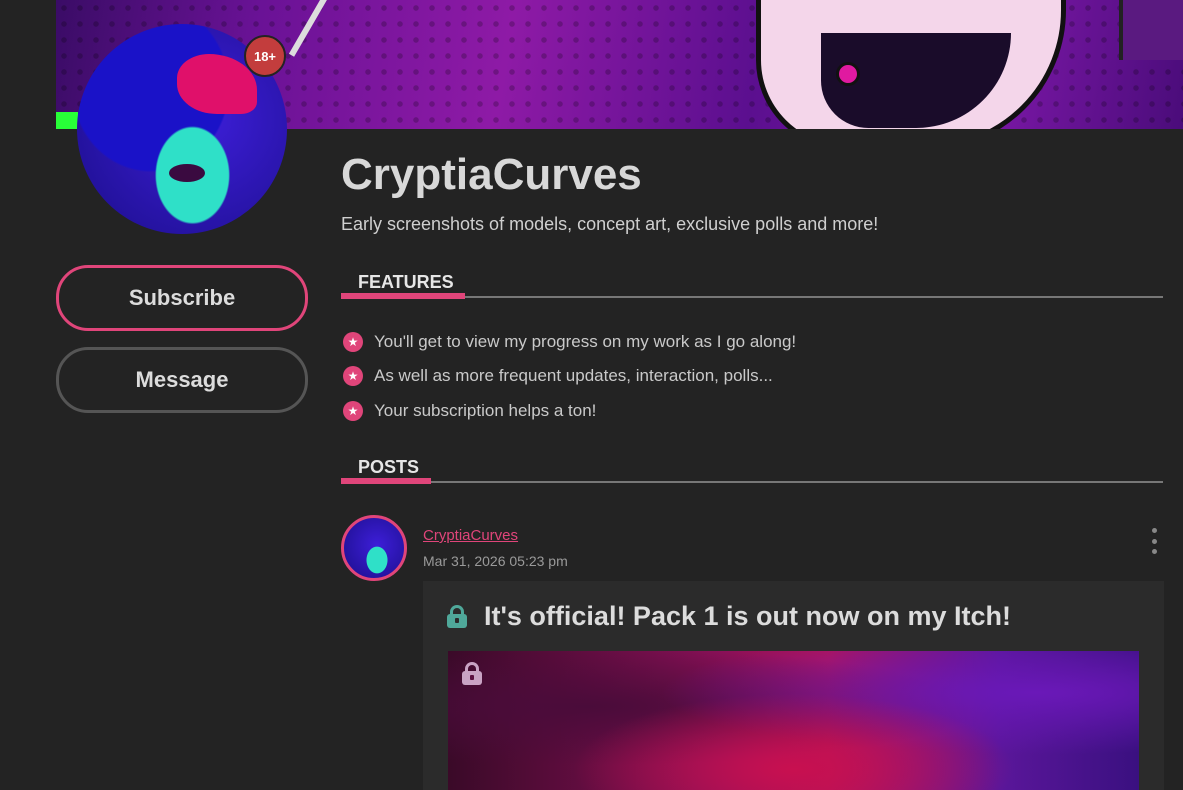 The width and height of the screenshot is (1183, 790). What do you see at coordinates (182, 298) in the screenshot?
I see `subscribe-button: Subscribe` at bounding box center [182, 298].